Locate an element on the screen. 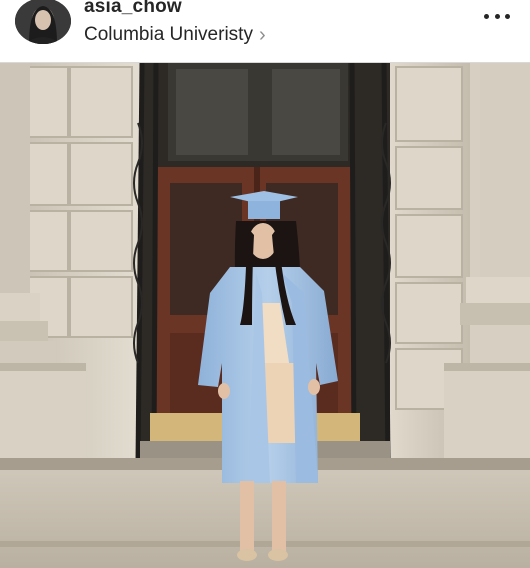  avatar is located at coordinates (43, 22).